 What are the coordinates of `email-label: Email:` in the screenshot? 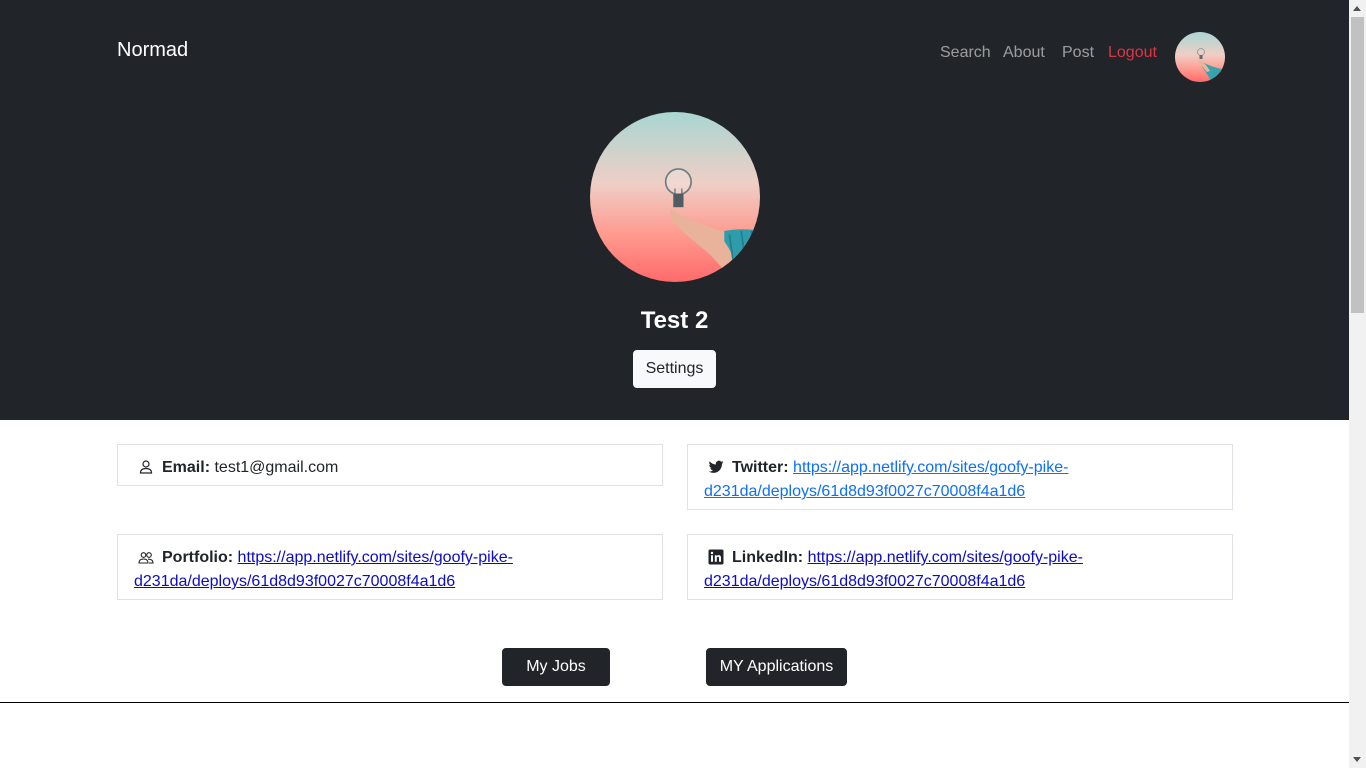 It's located at (186, 467).